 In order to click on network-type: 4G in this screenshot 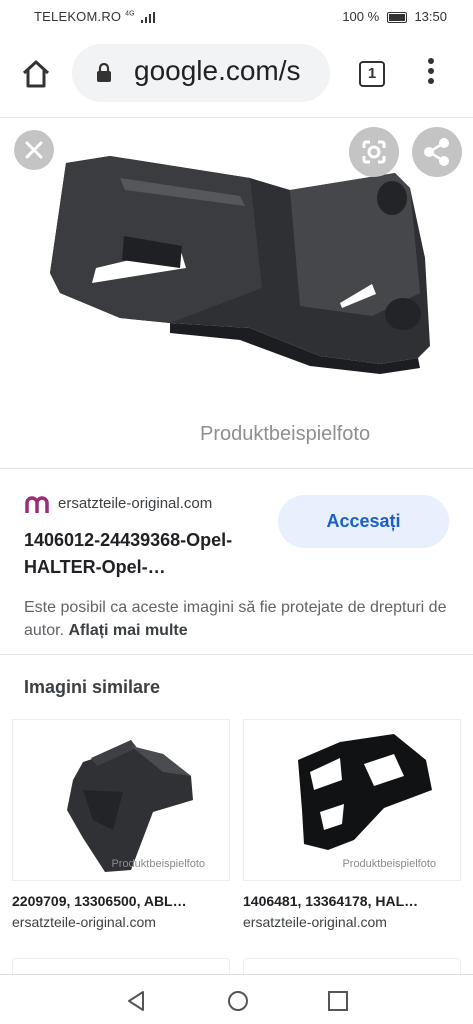, I will do `click(130, 14)`.